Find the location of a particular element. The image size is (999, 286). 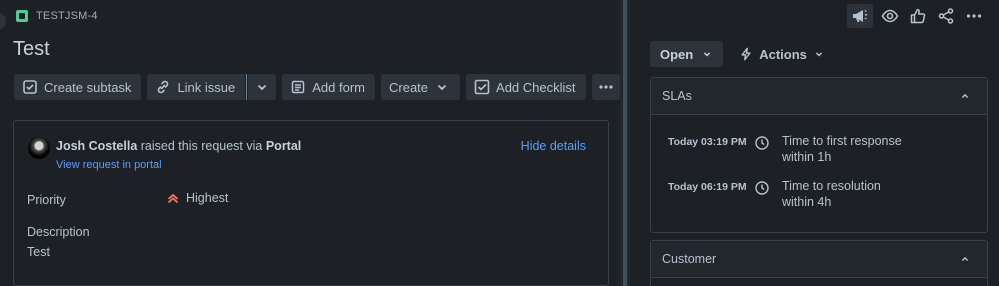

checklist-icon is located at coordinates (482, 87).